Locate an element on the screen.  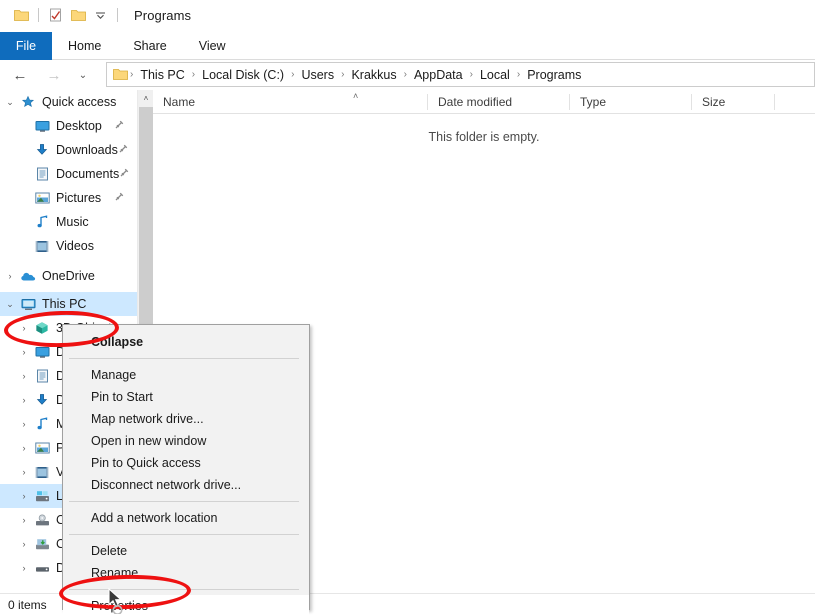
tree-item-label: Downloads is located at coordinates (87, 150).